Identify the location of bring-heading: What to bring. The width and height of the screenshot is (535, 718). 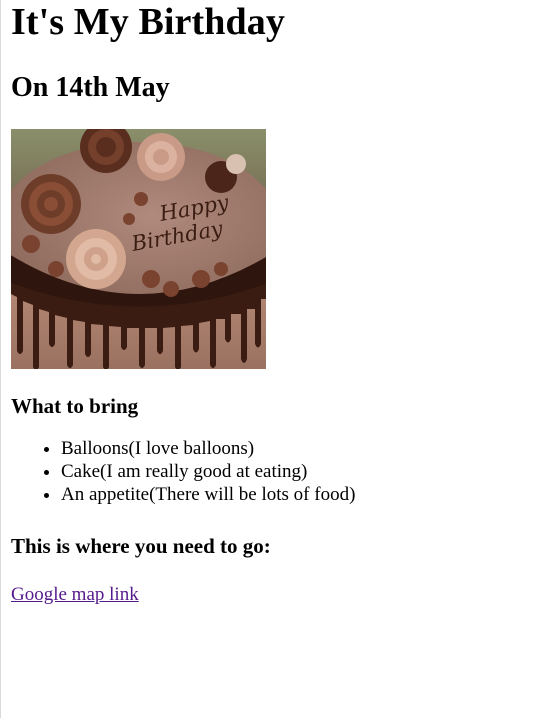
(75, 406).